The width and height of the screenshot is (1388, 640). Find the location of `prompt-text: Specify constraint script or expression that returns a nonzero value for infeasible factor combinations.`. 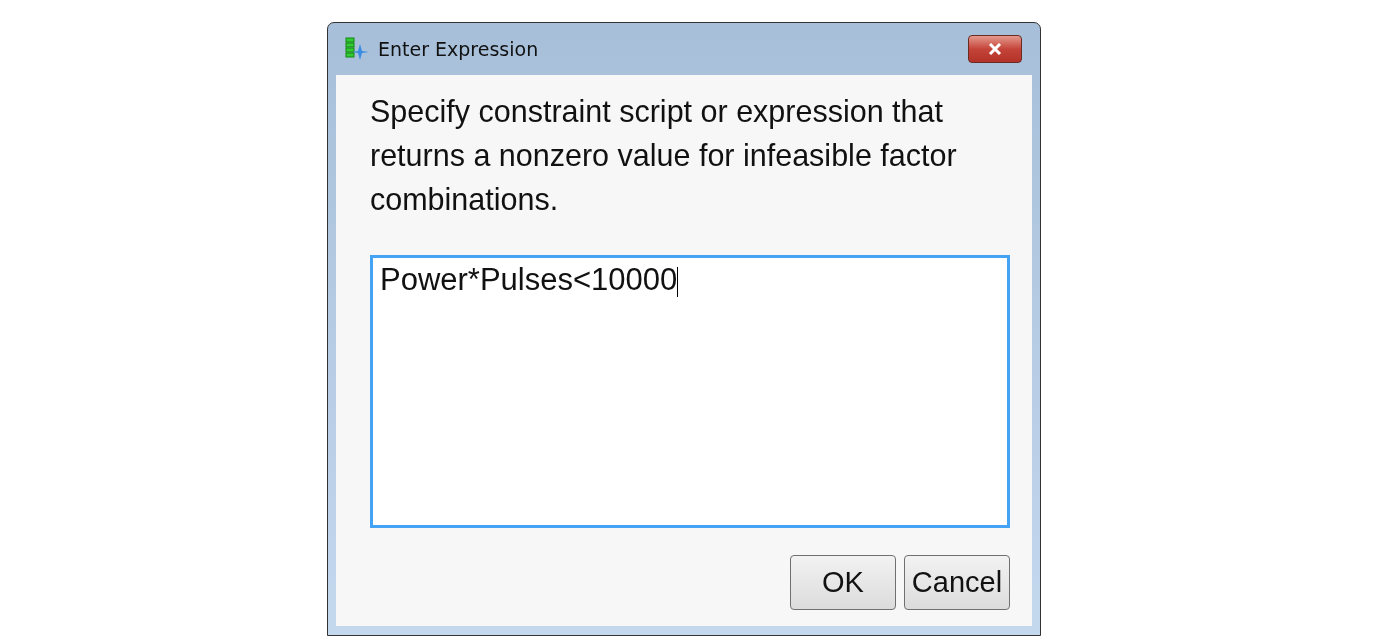

prompt-text: Specify constraint script or expression that returns a nonzero value for infeasible factor combinations. is located at coordinates (664, 155).